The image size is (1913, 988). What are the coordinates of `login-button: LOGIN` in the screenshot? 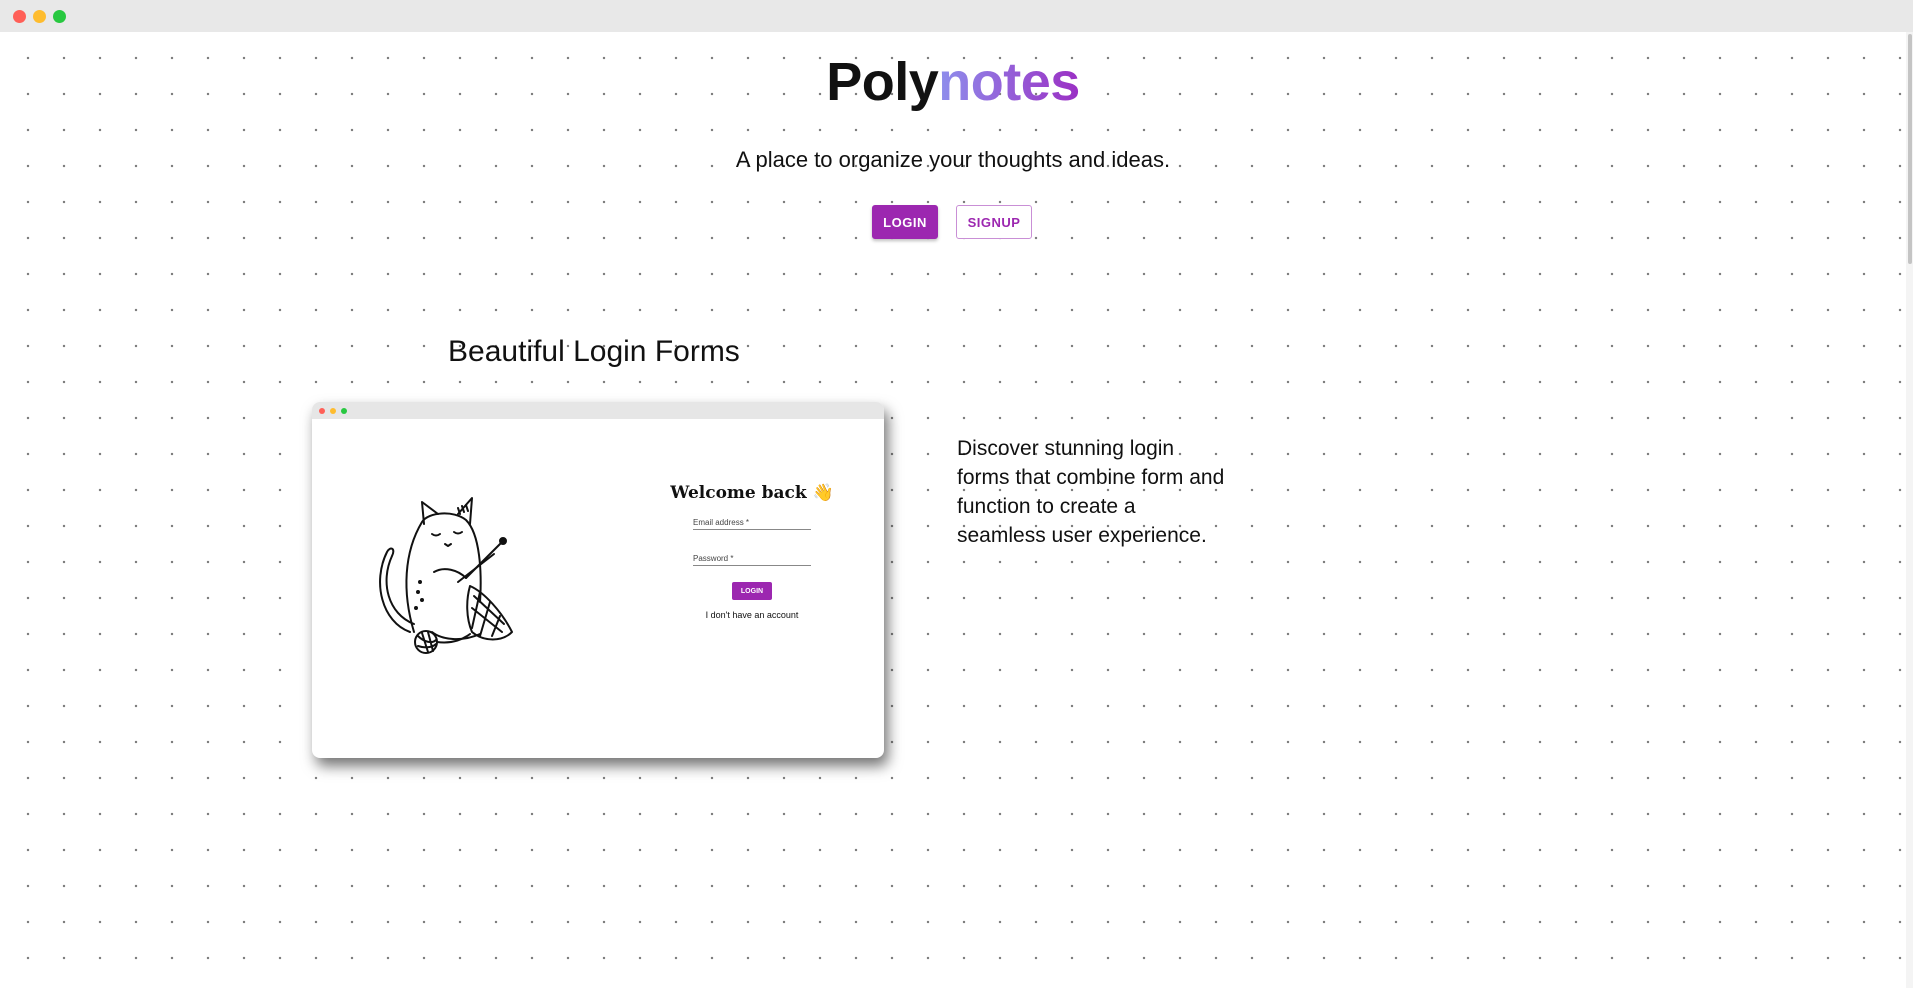 It's located at (905, 222).